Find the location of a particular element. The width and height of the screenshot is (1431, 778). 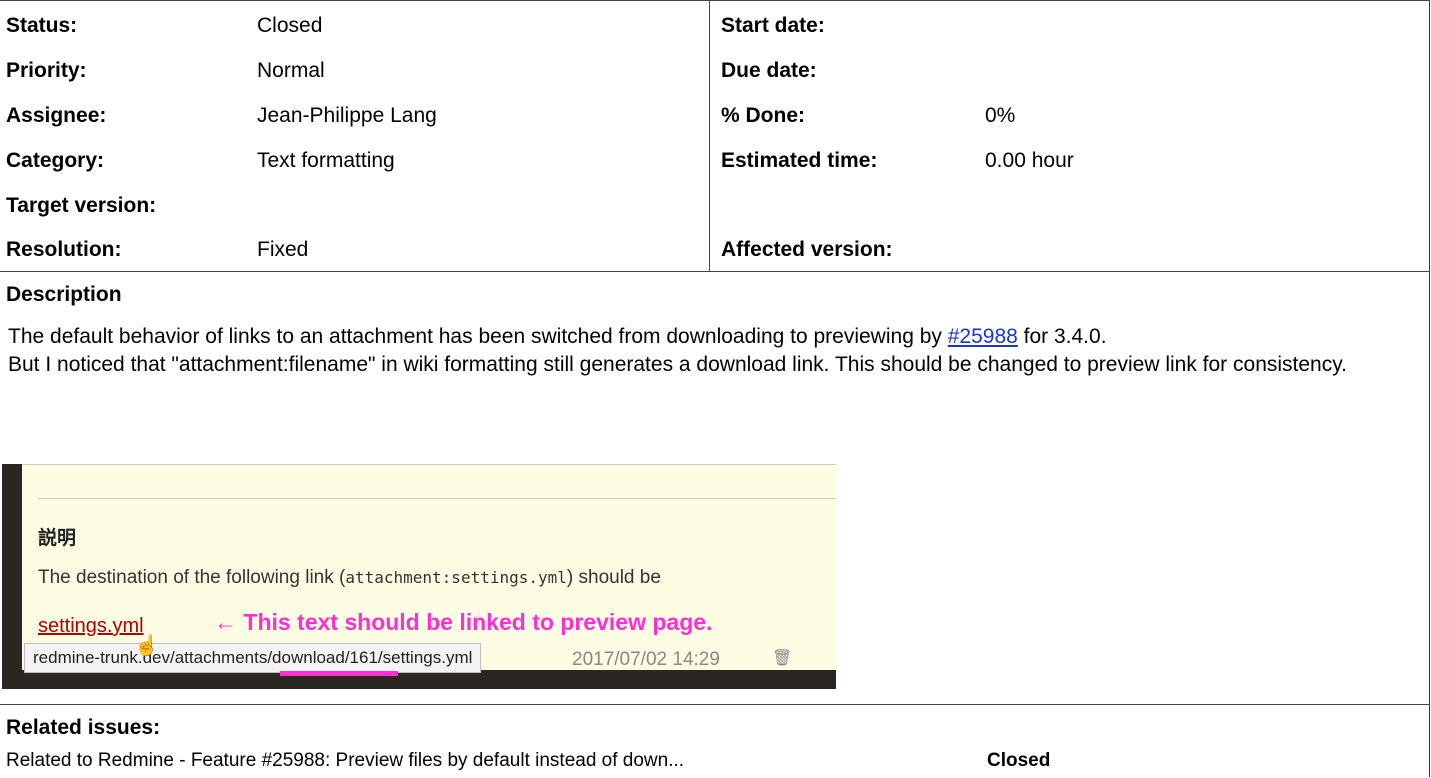

issue-25988-link: #25988 is located at coordinates (983, 336).